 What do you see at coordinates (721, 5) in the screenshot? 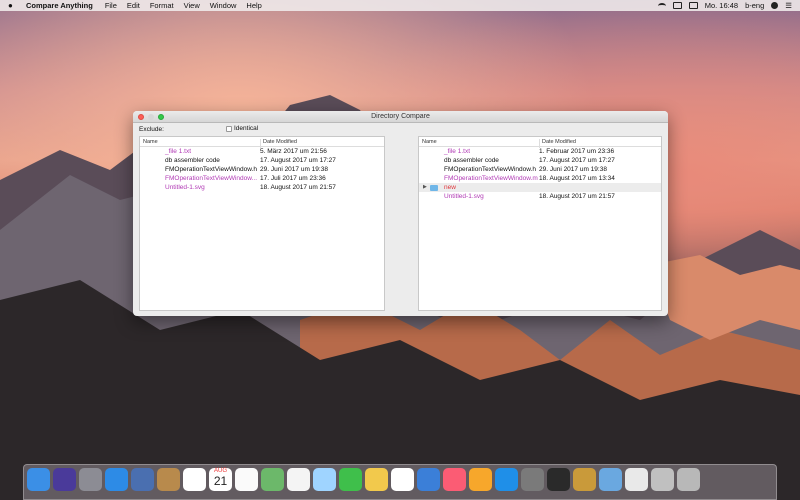
I see `clock: Mo. 16:48` at bounding box center [721, 5].